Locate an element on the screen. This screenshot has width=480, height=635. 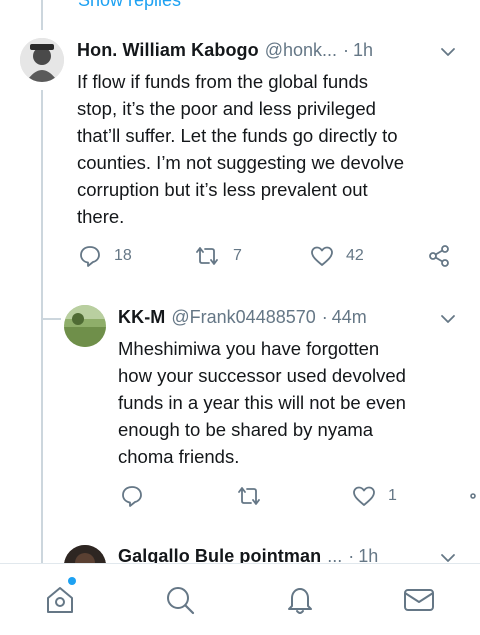
author-name: Galgallo Bule pointman is located at coordinates (219, 554).